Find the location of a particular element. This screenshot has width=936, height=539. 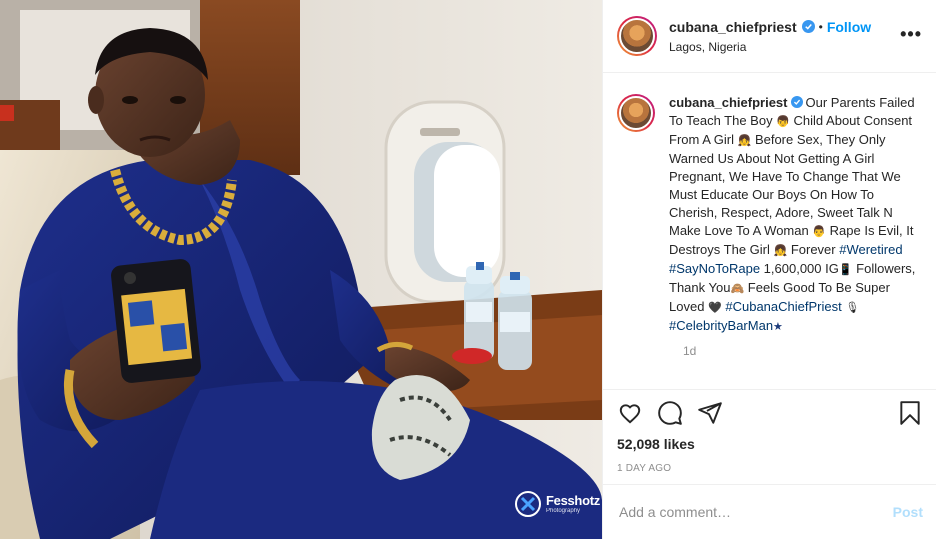

comment-form: Post is located at coordinates (769, 511).